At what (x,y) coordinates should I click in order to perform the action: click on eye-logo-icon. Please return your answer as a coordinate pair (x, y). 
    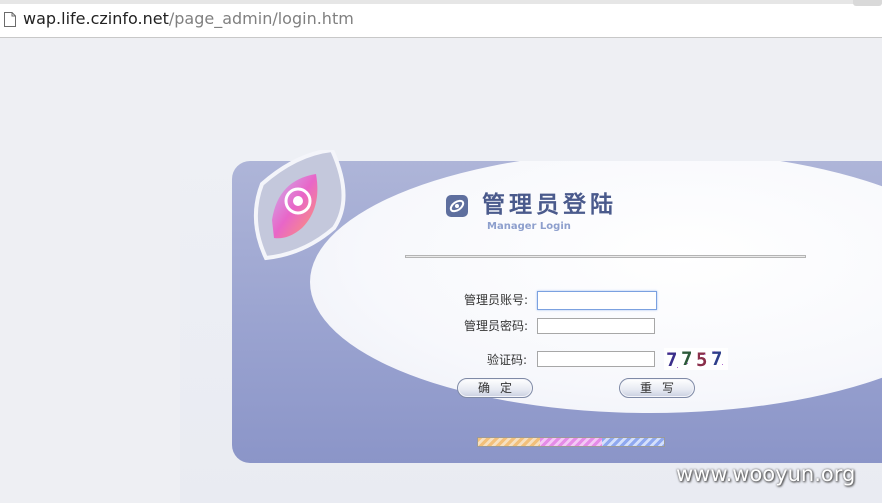
    Looking at the image, I should click on (299, 205).